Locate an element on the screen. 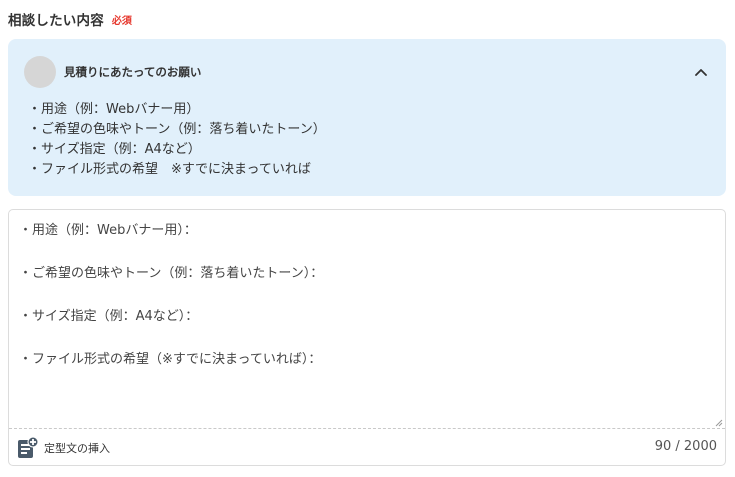  chevron-up-icon is located at coordinates (701, 72).